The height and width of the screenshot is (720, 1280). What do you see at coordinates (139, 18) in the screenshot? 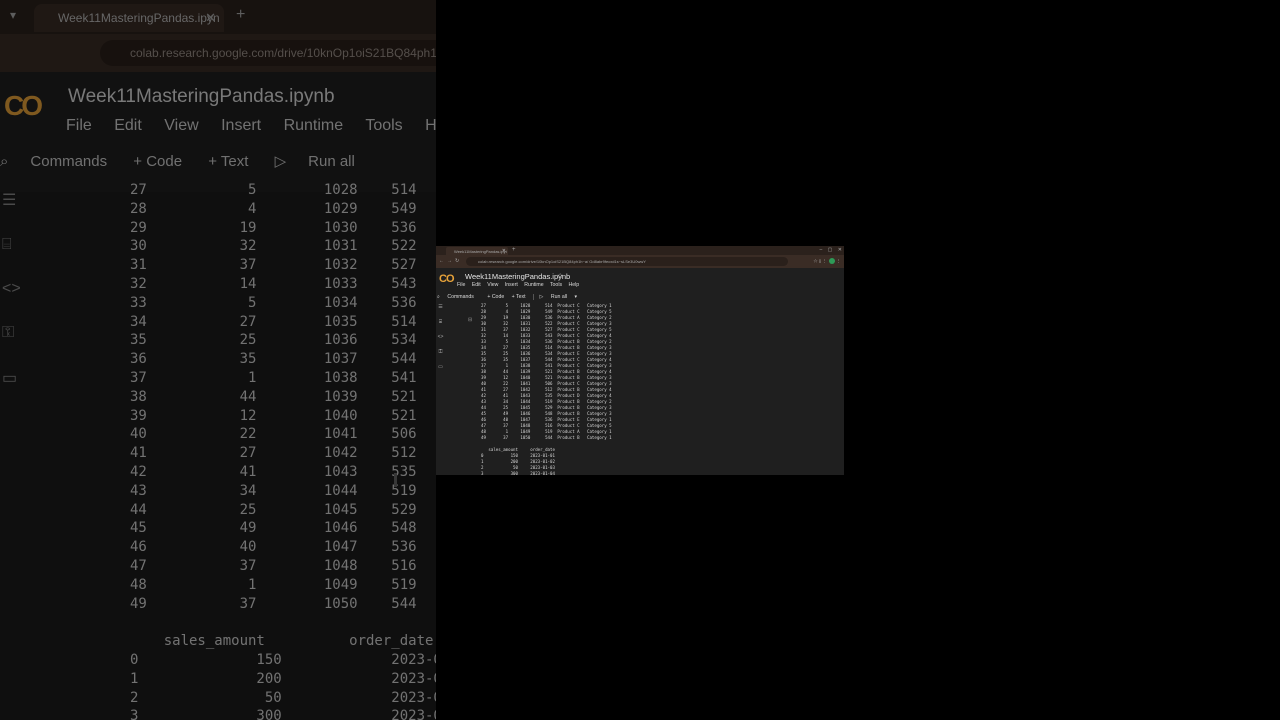
I see `bg-tab-title: Week11MasteringPandas.ipyn` at bounding box center [139, 18].